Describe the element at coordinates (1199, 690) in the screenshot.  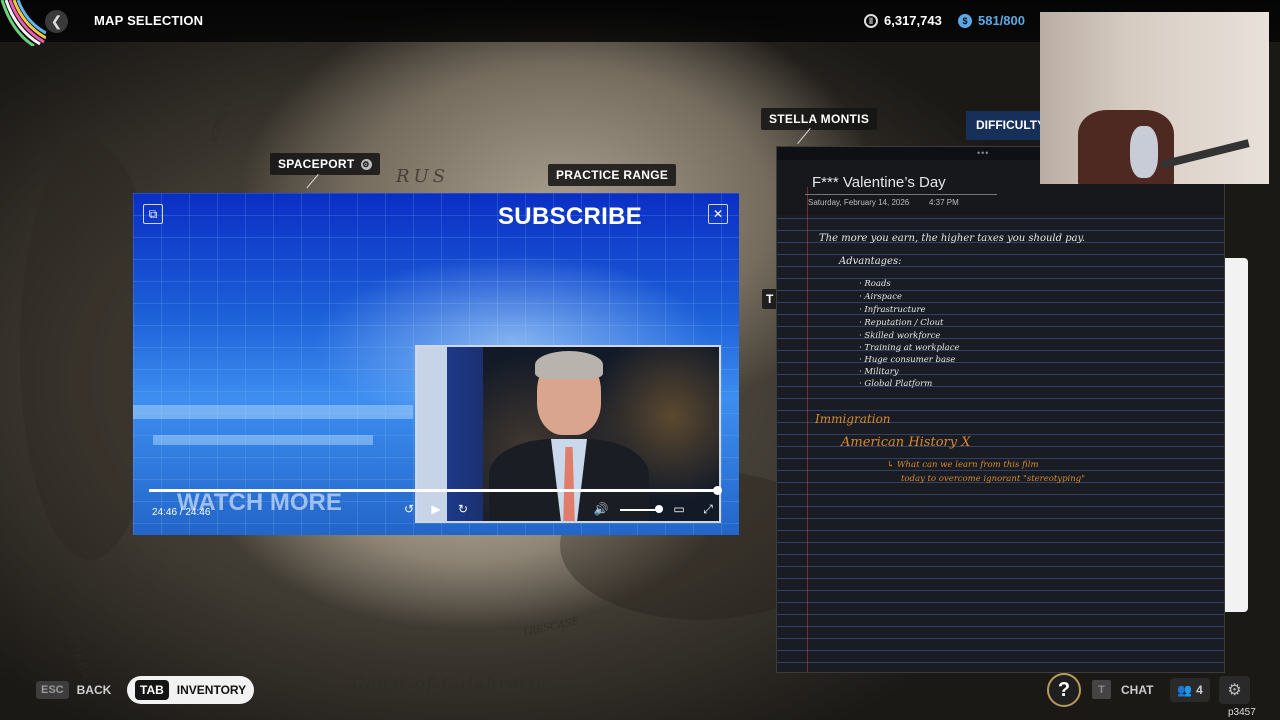
I see `friends-count: 4` at that location.